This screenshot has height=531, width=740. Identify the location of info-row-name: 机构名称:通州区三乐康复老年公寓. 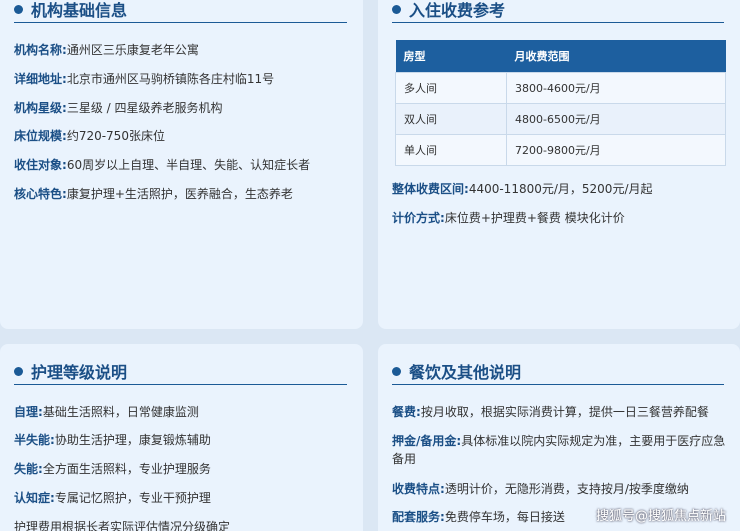
(106, 50).